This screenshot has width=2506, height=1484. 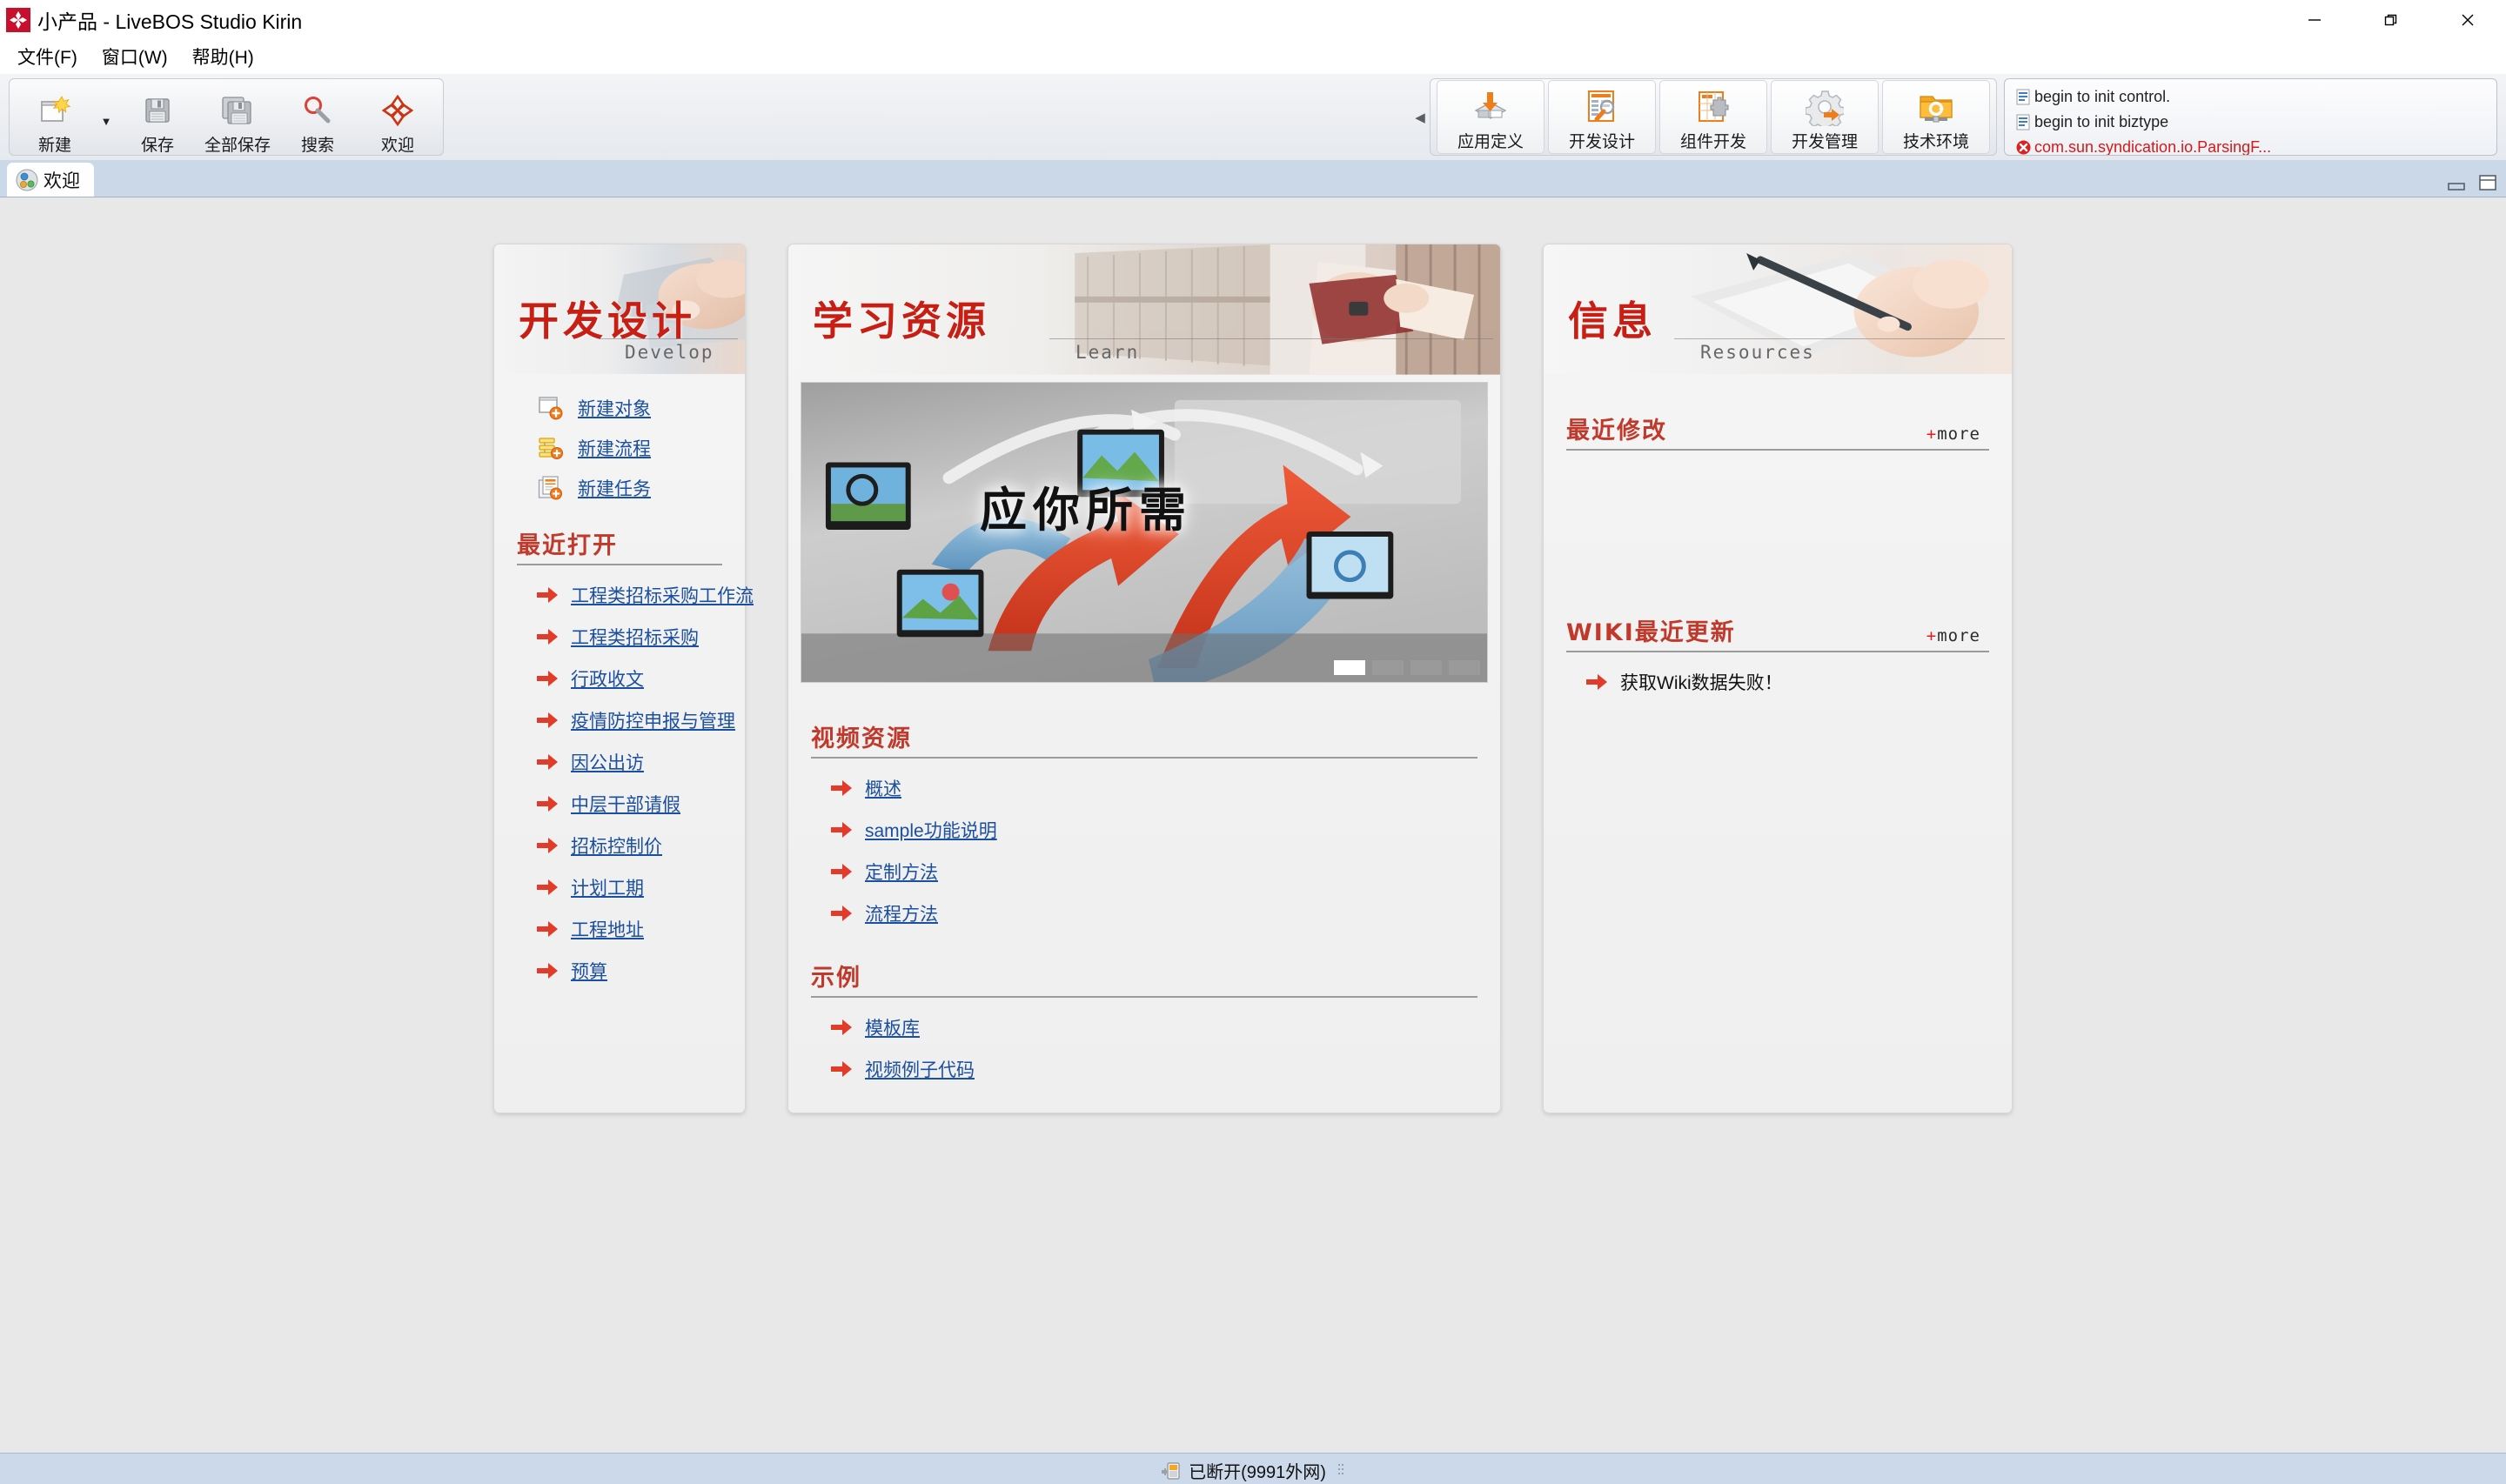 I want to click on save-floppy-icon, so click(x=157, y=110).